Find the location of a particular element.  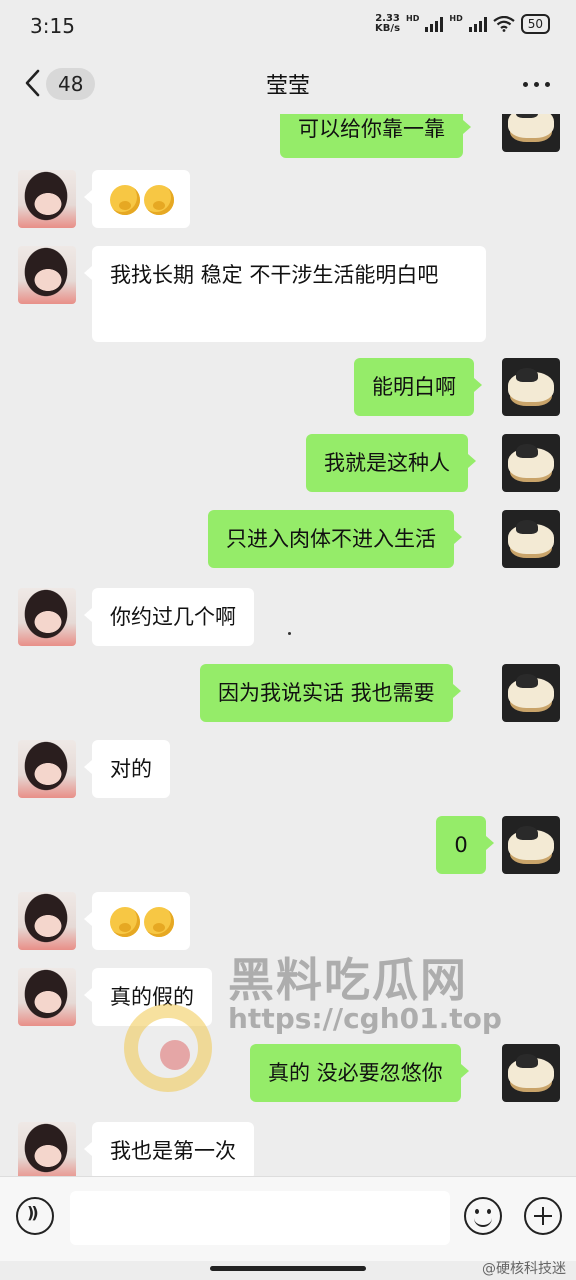

input-bar is located at coordinates (288, 1218).